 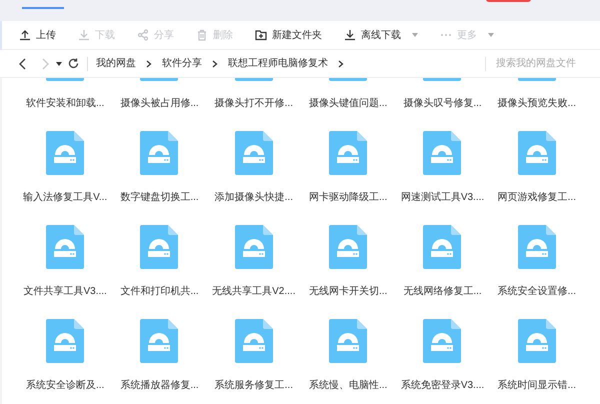 I want to click on refresh-icon, so click(x=73, y=63).